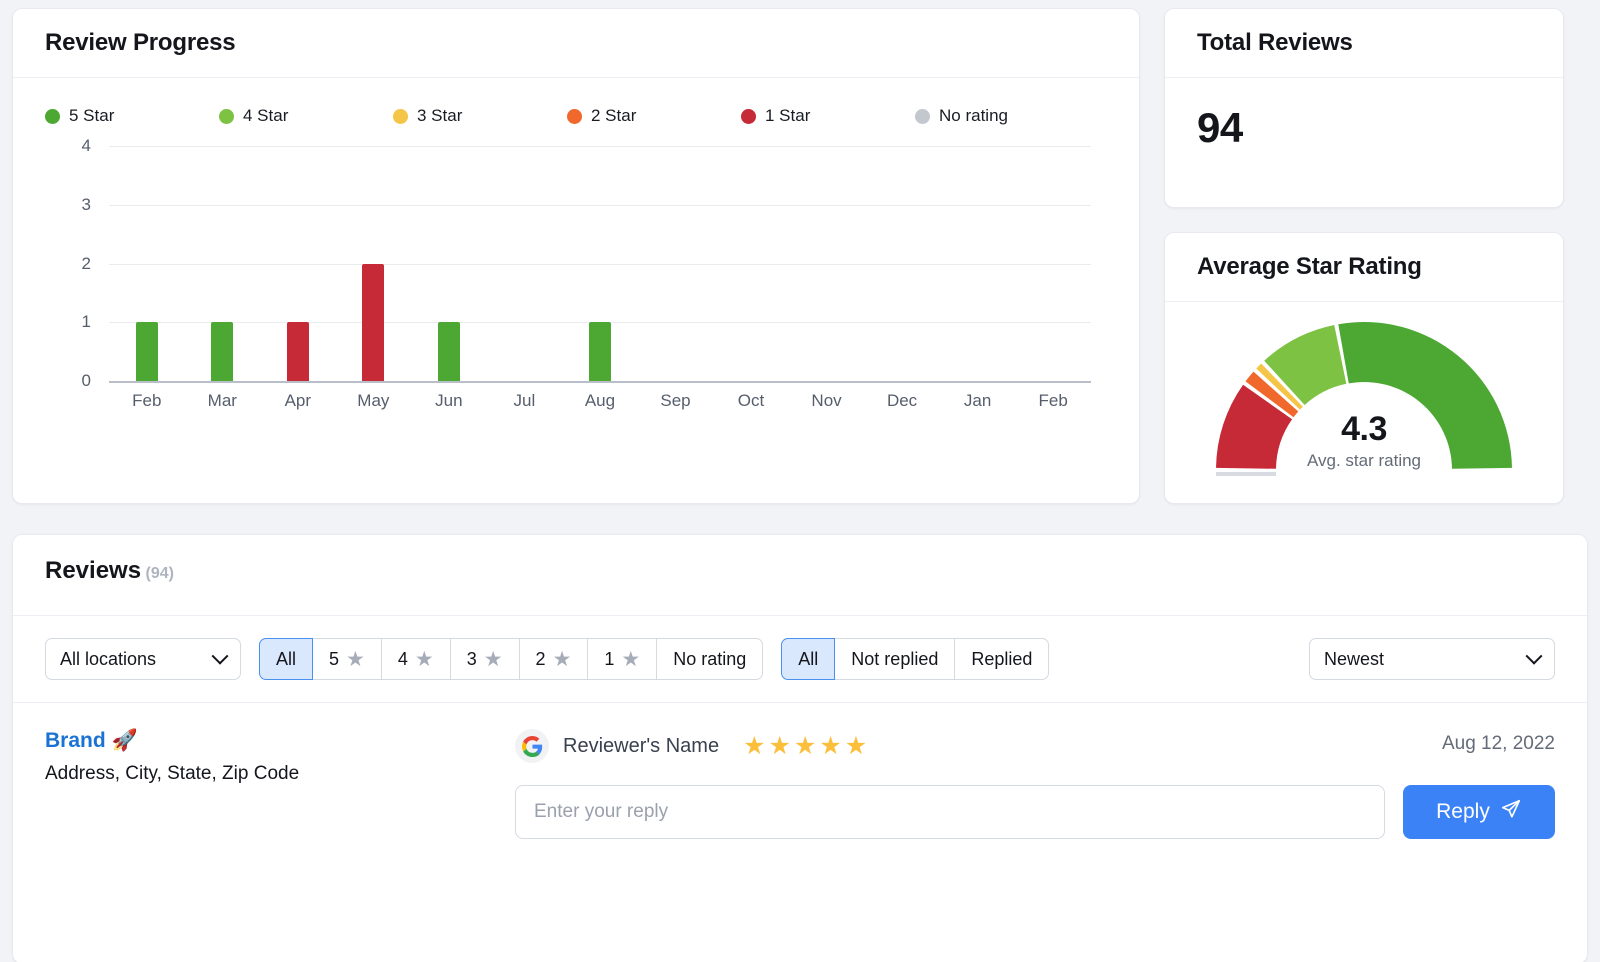 Image resolution: width=1600 pixels, height=962 pixels. What do you see at coordinates (1432, 659) in the screenshot?
I see `sort-select: Newest` at bounding box center [1432, 659].